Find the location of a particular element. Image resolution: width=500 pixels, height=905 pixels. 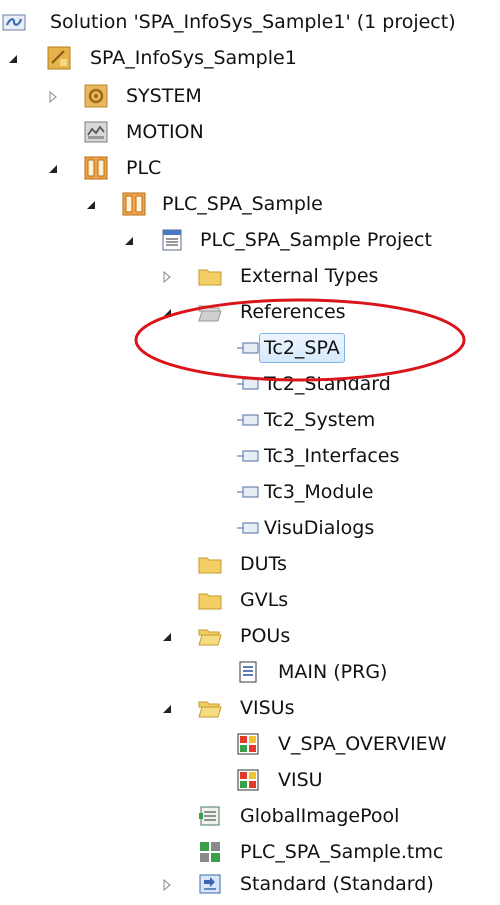

tree-row-reference-tc3-module: Tc3_Module is located at coordinates (240, 492).